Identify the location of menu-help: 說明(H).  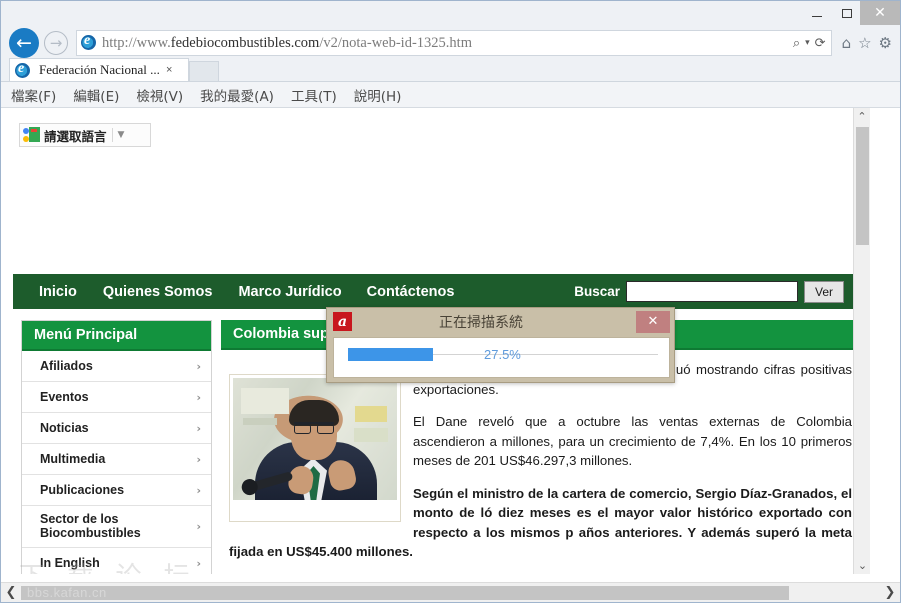
(378, 95).